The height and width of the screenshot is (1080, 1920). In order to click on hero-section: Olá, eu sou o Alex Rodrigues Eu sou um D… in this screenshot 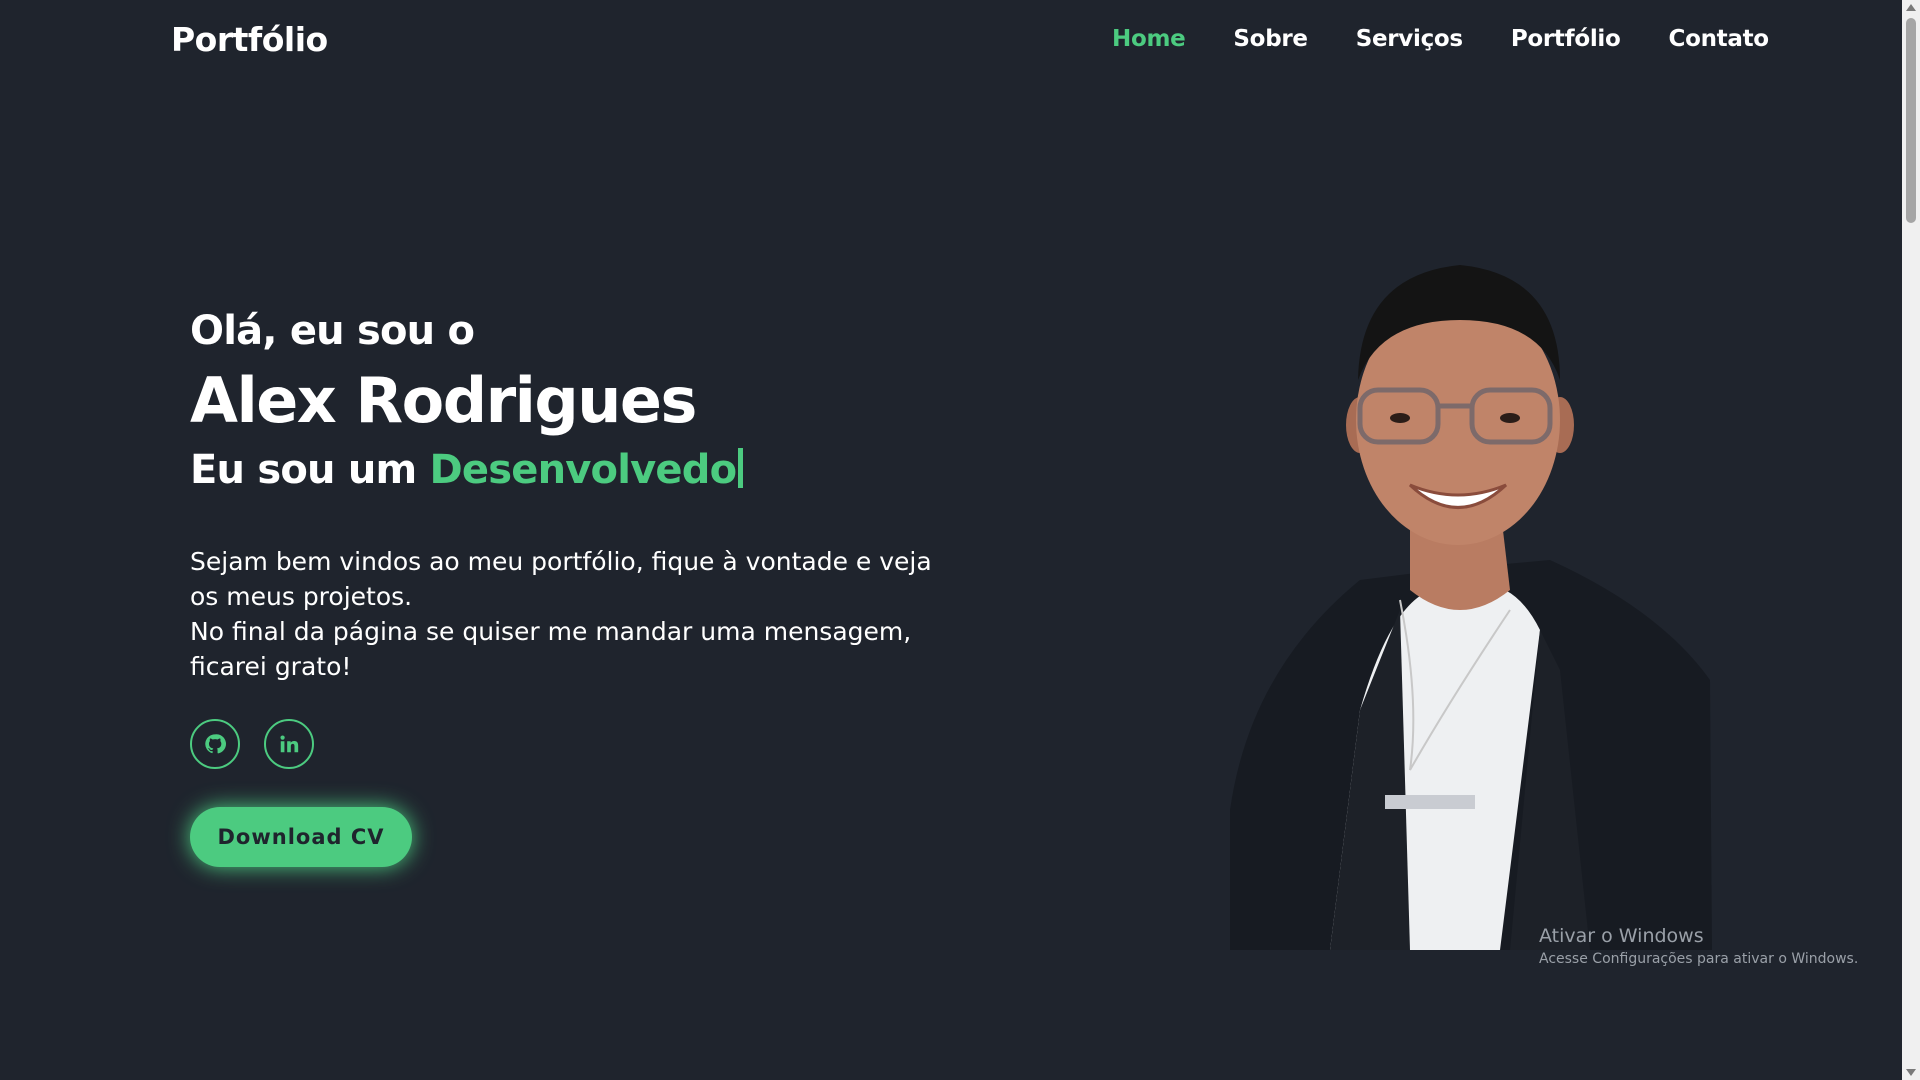, I will do `click(570, 492)`.